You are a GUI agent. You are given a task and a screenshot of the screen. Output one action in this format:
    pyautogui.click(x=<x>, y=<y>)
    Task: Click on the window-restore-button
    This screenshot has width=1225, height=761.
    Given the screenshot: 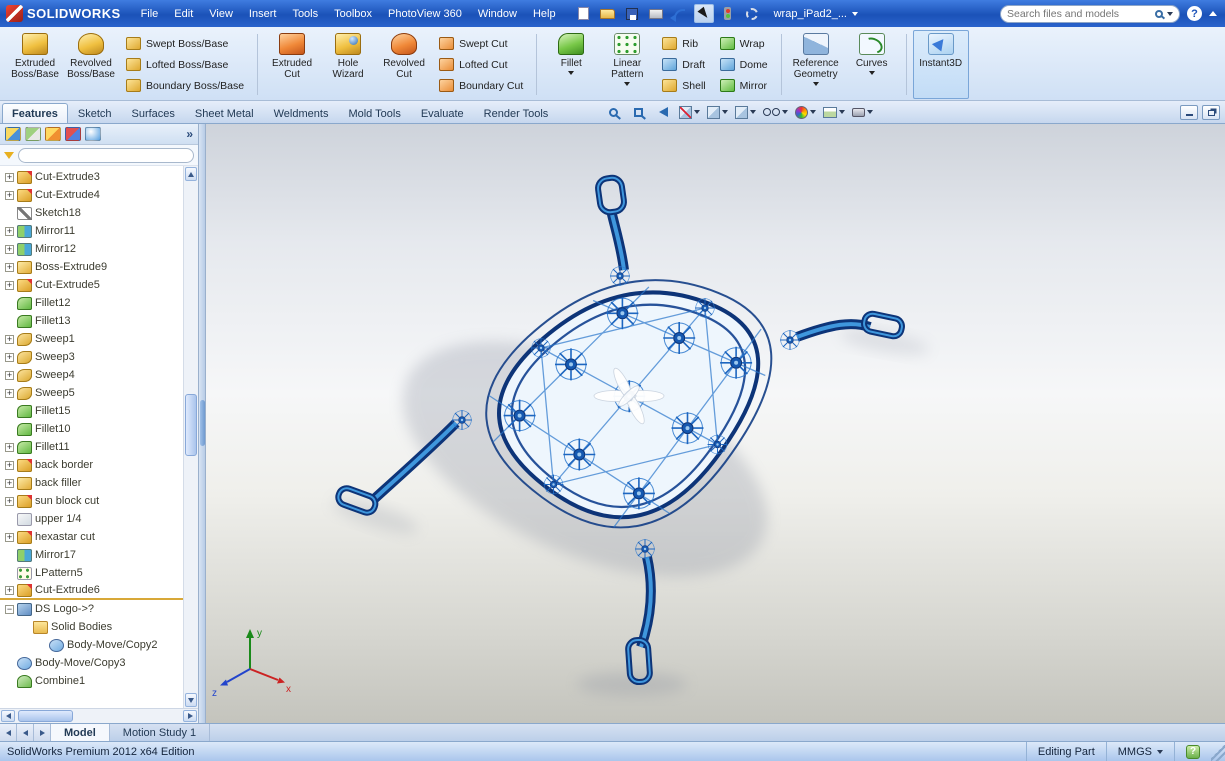 What is the action you would take?
    pyautogui.click(x=1211, y=112)
    